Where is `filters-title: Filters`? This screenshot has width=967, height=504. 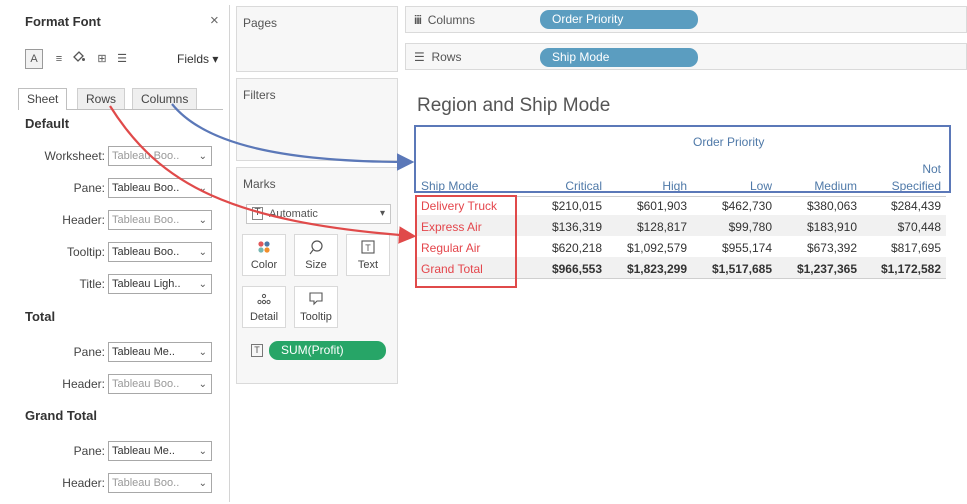
filters-title: Filters is located at coordinates (259, 95).